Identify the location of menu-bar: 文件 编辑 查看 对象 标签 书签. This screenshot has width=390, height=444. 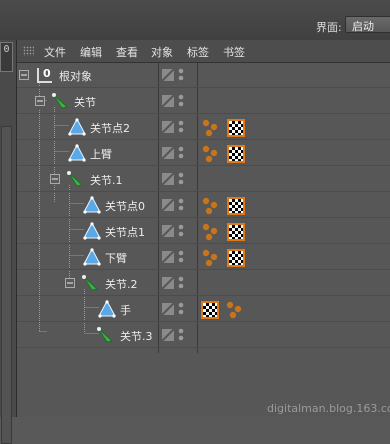
(203, 51).